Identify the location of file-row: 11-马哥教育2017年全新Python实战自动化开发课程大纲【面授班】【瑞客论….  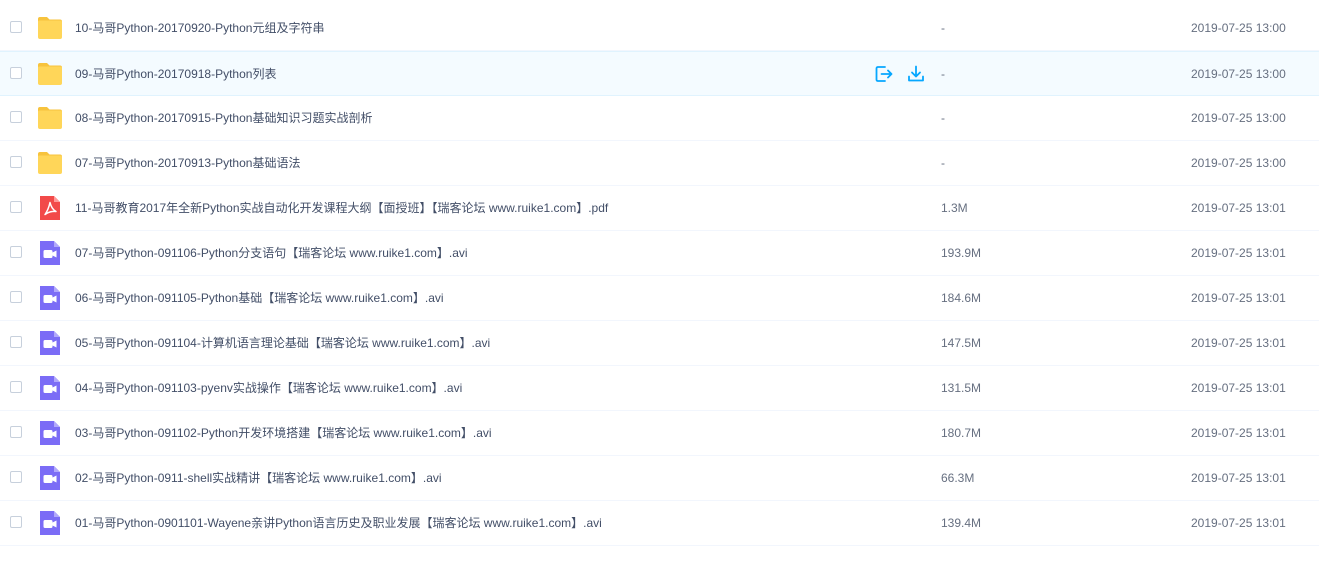
(659, 208).